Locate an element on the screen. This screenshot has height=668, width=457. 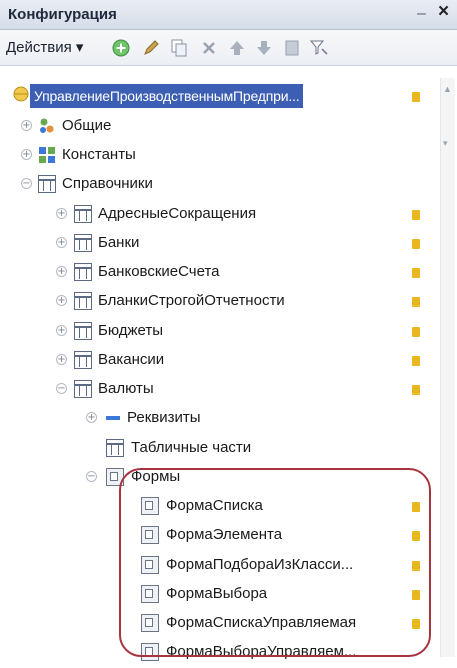
tree-node-catalog-item: − Валюты is located at coordinates (220, 390).